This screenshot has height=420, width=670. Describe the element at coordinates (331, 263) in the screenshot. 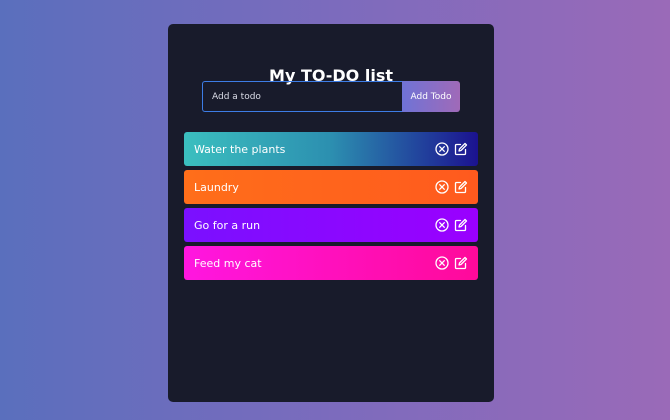

I see `todo-item: Feed my cat` at that location.